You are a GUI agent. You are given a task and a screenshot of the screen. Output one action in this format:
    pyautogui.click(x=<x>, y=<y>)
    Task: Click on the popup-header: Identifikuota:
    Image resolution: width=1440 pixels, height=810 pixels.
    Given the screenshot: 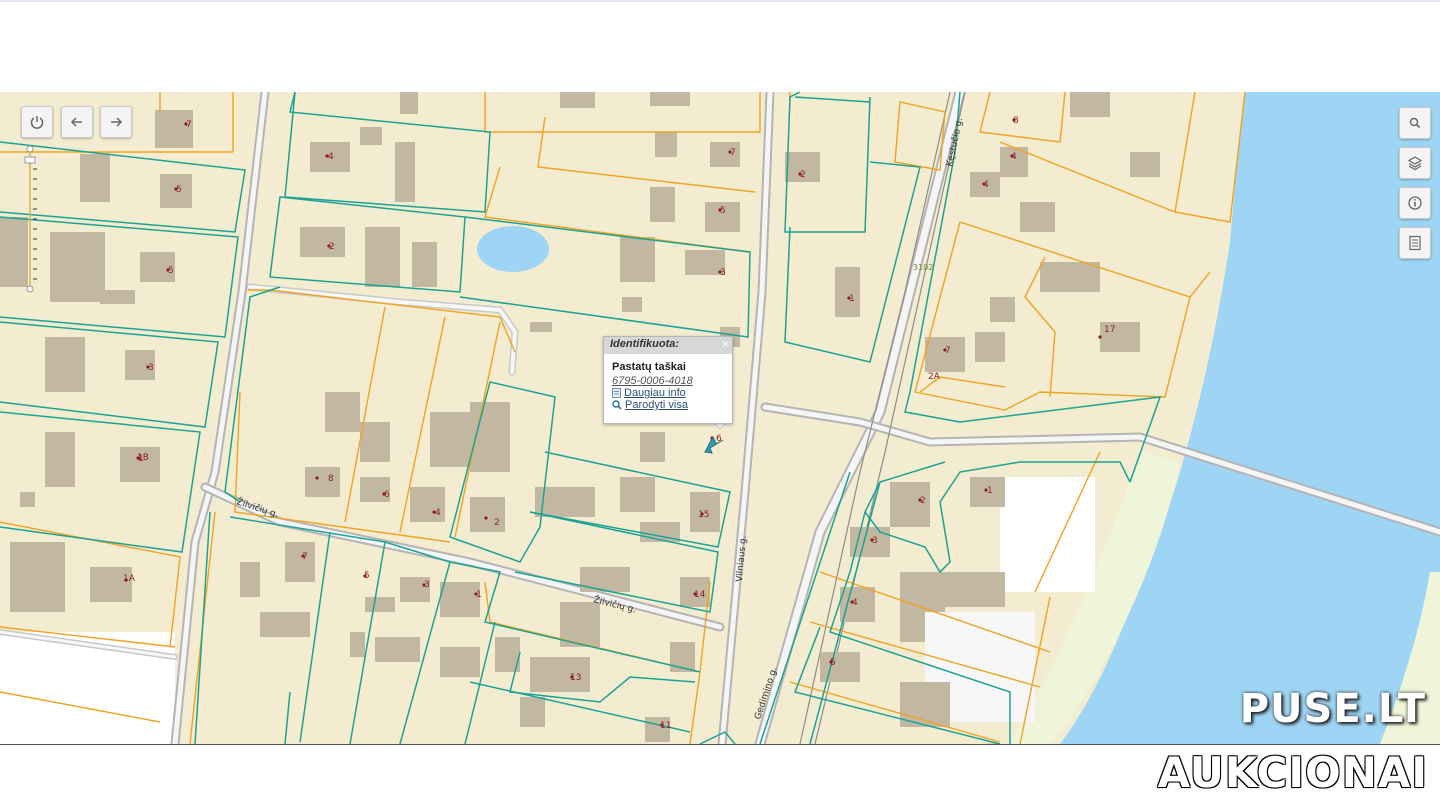 What is the action you would take?
    pyautogui.click(x=668, y=345)
    